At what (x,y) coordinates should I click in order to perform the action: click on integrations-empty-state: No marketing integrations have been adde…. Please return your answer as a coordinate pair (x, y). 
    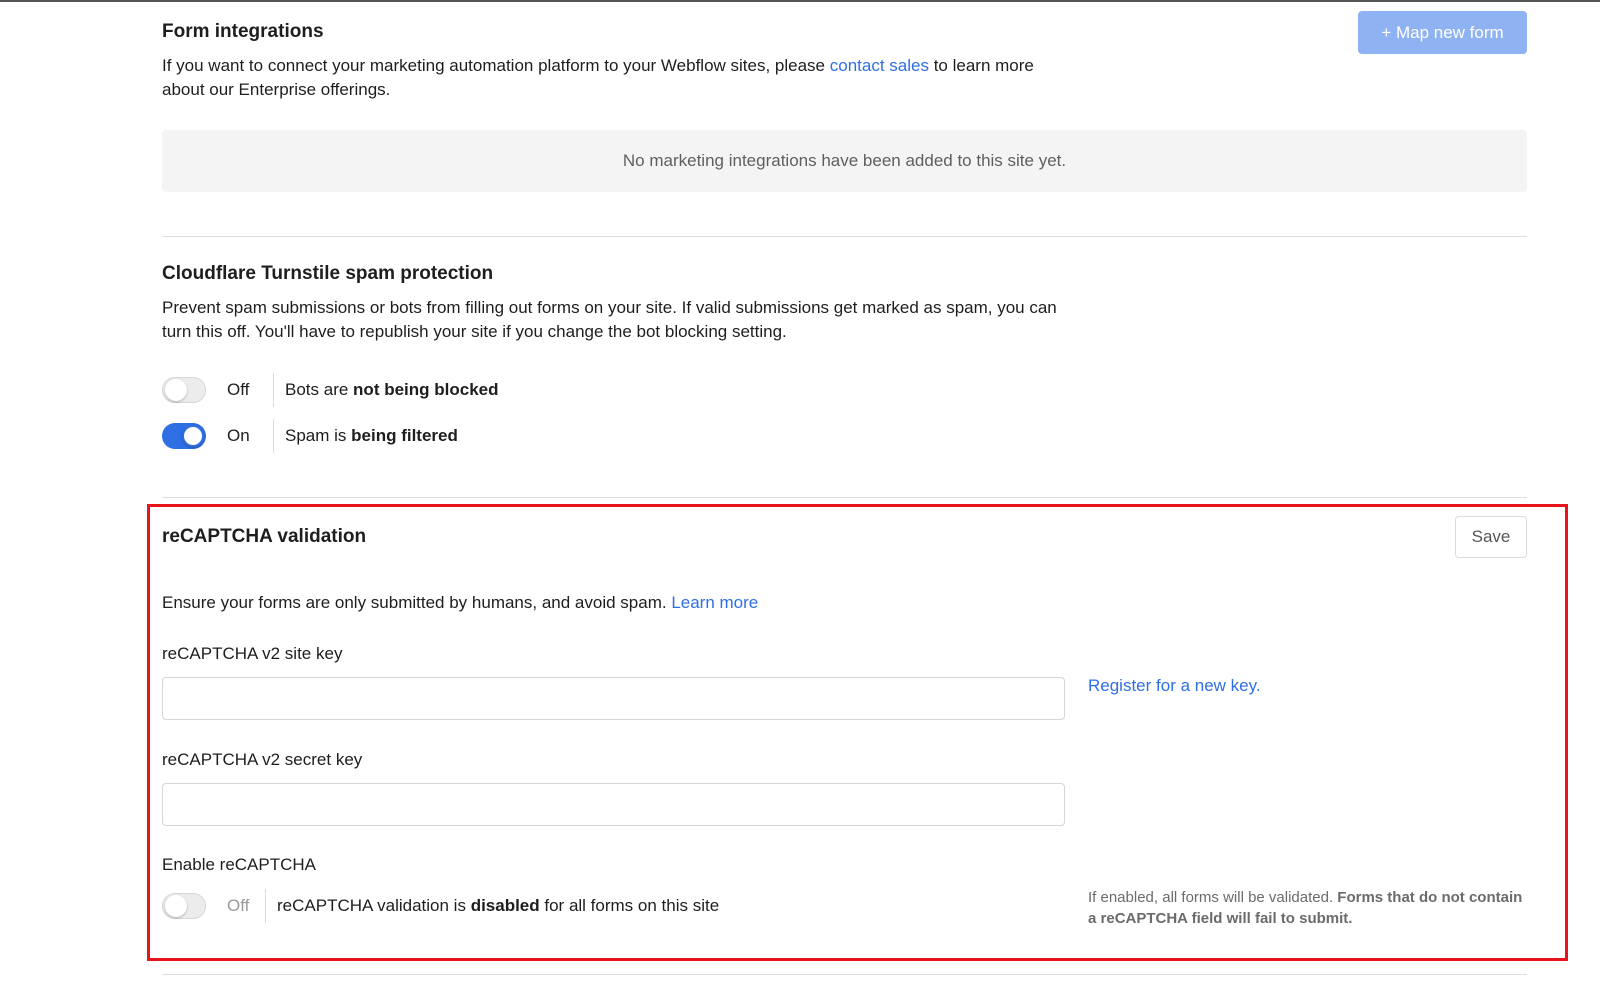
    Looking at the image, I should click on (844, 161).